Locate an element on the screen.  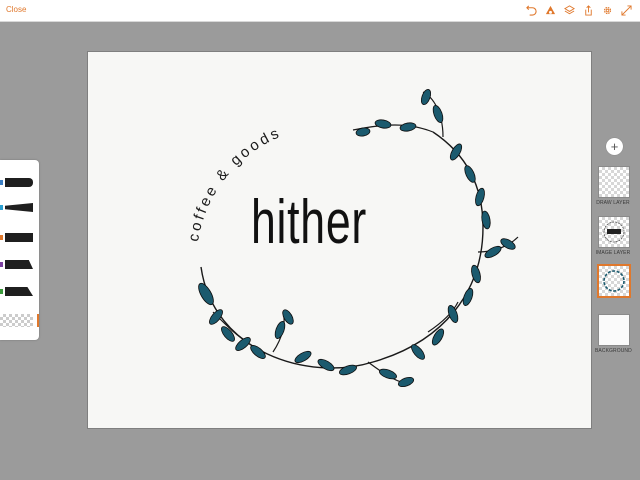
settings-gear-icon is located at coordinates (607, 10).